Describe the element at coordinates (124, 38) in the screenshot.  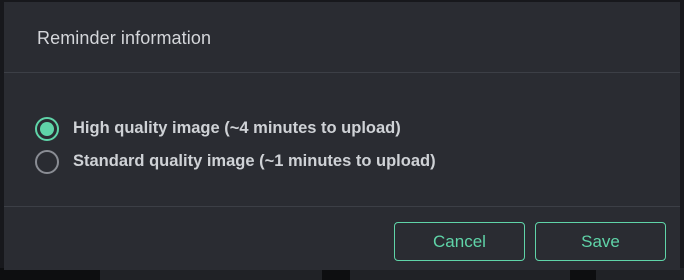
I see `dialog-title: Reminder information` at that location.